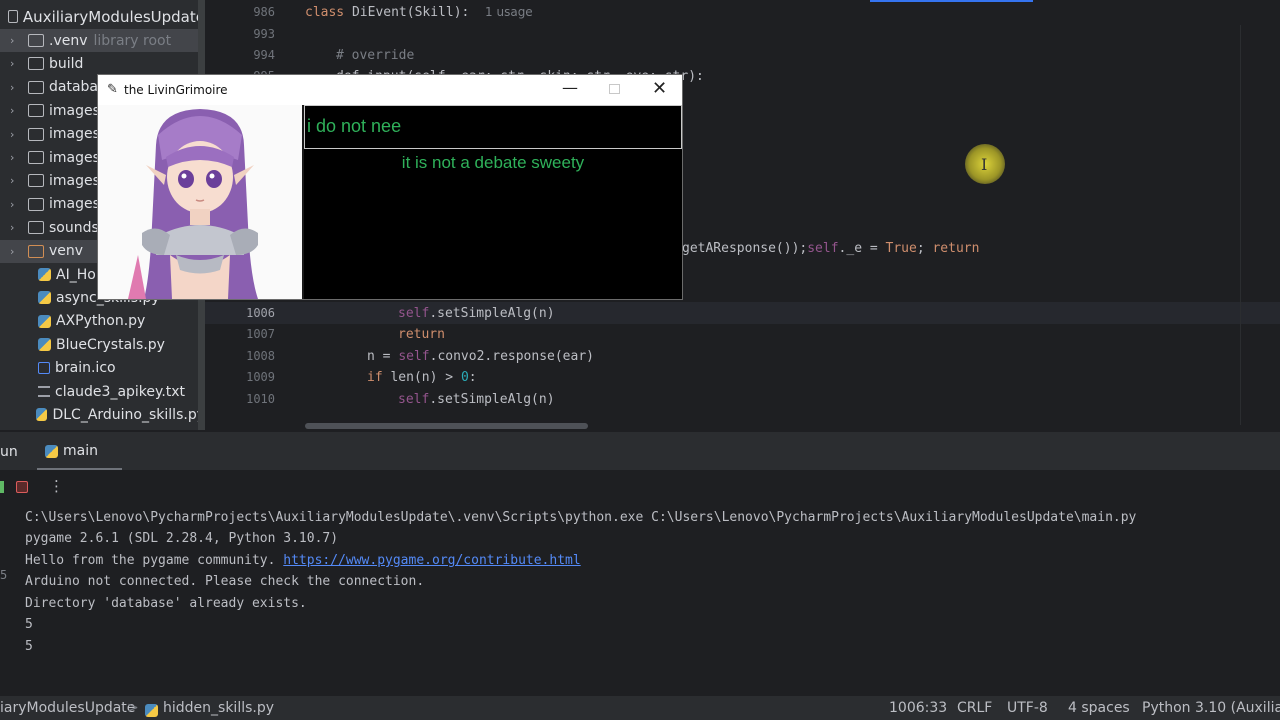 This screenshot has height=720, width=1280. I want to click on window-titlebar: ✎ the LivinGrimoire — ✕, so click(390, 90).